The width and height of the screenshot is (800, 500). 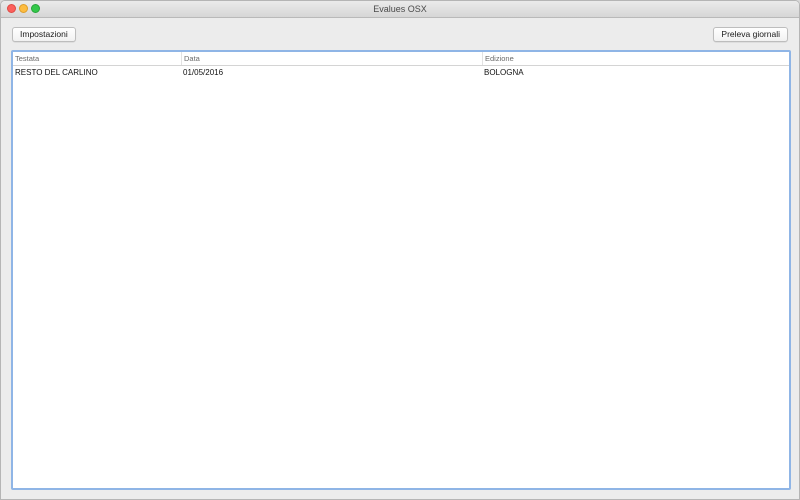 What do you see at coordinates (331, 58) in the screenshot?
I see `column-header-data: Data` at bounding box center [331, 58].